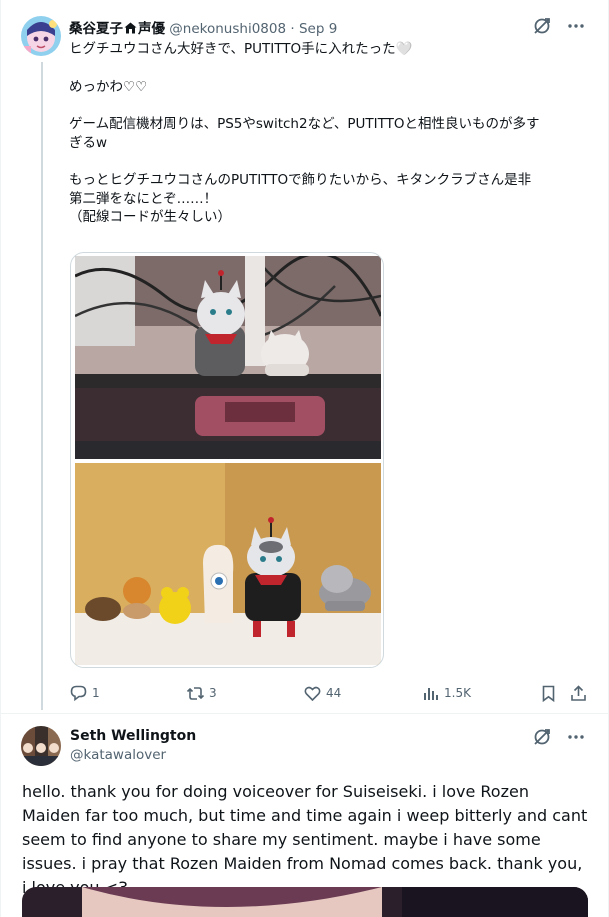  I want to click on reply-header: Seth Wellington @katawalover, so click(133, 746).